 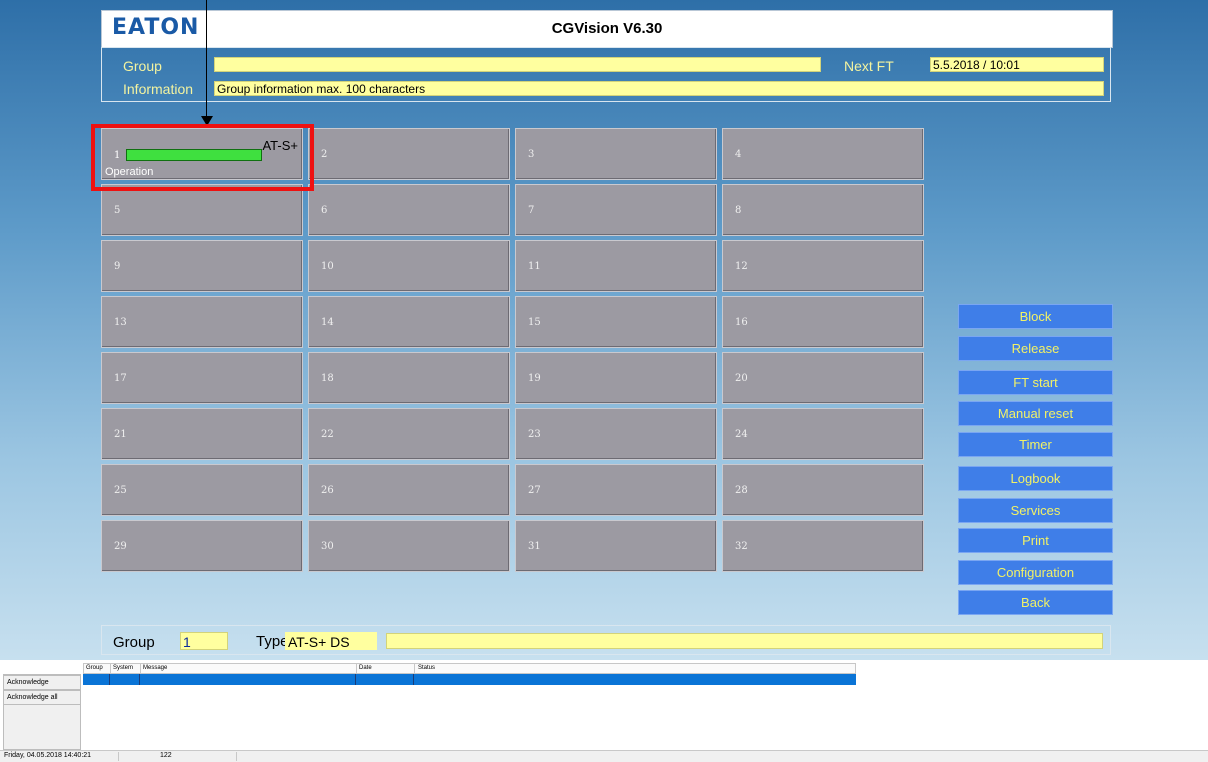 What do you see at coordinates (616, 378) in the screenshot?
I see `device-cell-19: 19` at bounding box center [616, 378].